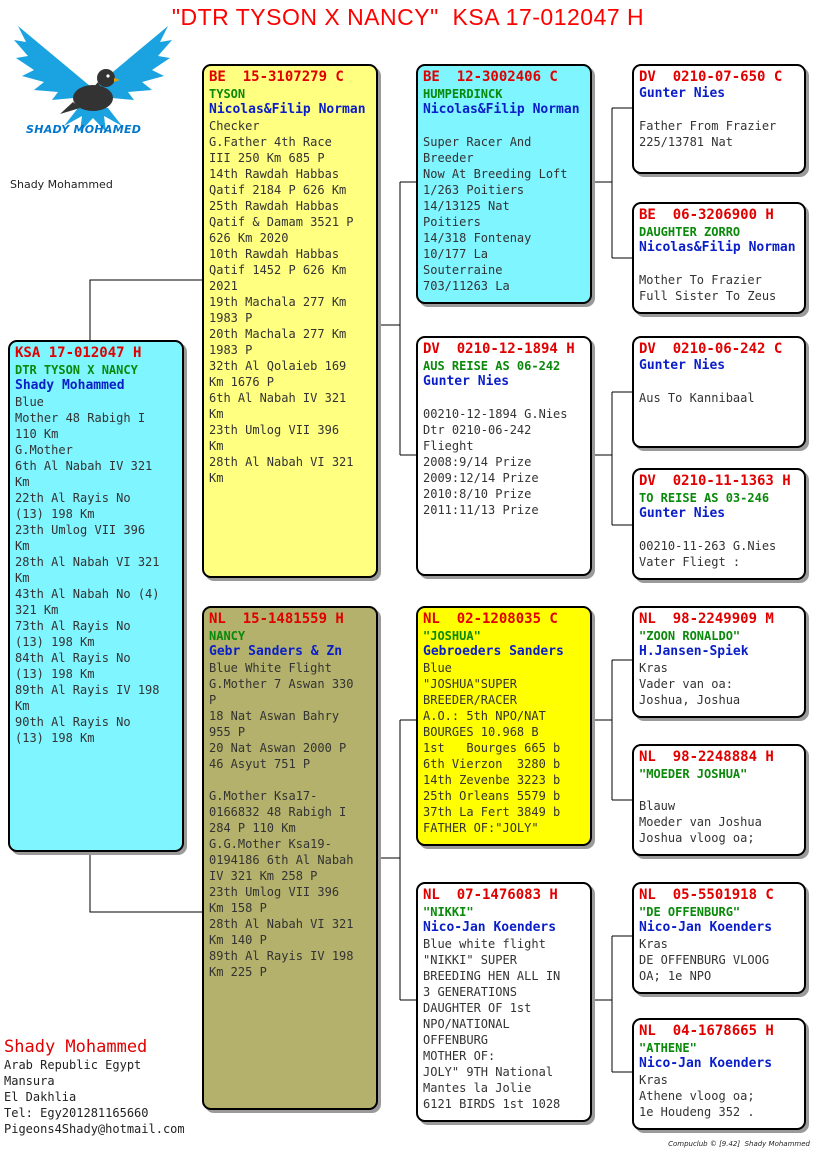  I want to click on ring-number: NL 15-1481559 H, so click(276, 619).